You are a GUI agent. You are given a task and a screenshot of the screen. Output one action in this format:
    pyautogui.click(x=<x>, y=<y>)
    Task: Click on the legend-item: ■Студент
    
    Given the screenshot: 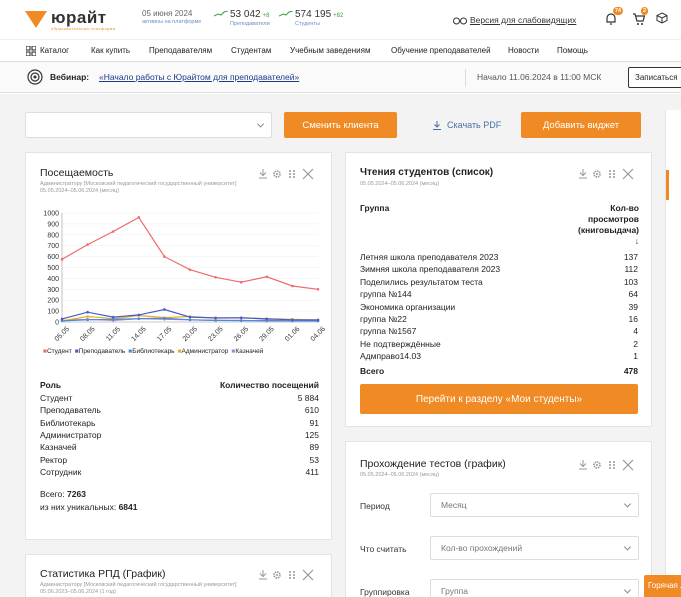 What is the action you would take?
    pyautogui.click(x=57, y=351)
    